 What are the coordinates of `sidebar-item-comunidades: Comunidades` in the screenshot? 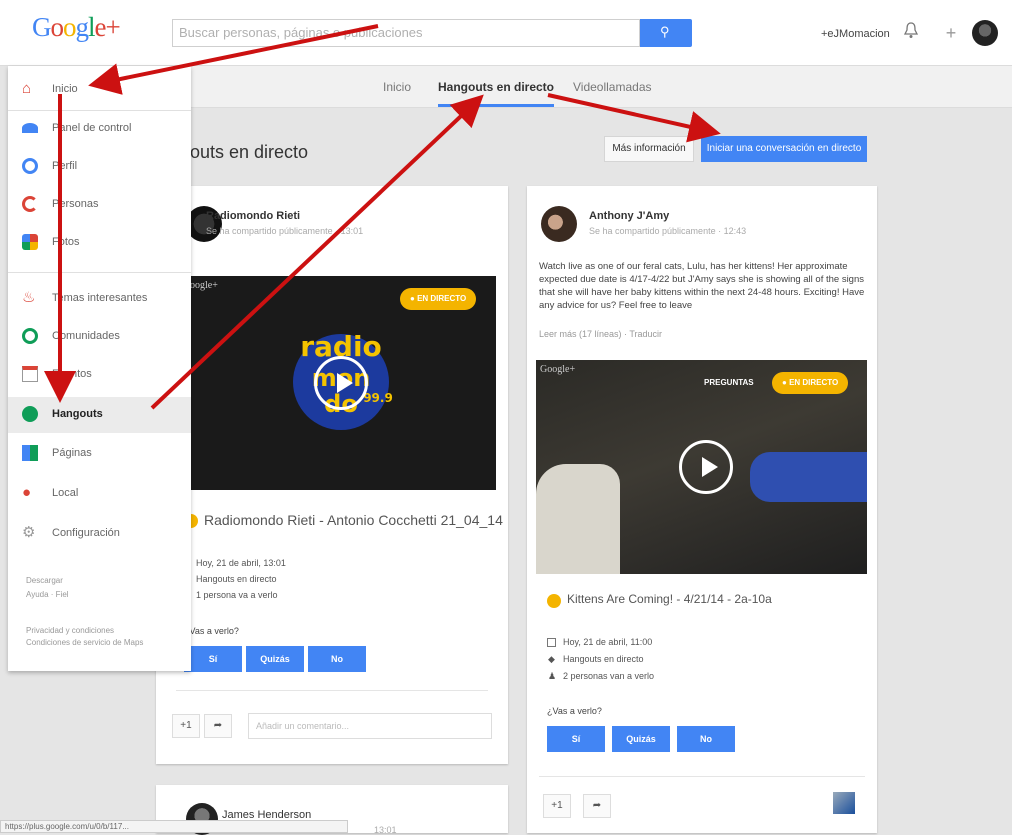 It's located at (99, 337).